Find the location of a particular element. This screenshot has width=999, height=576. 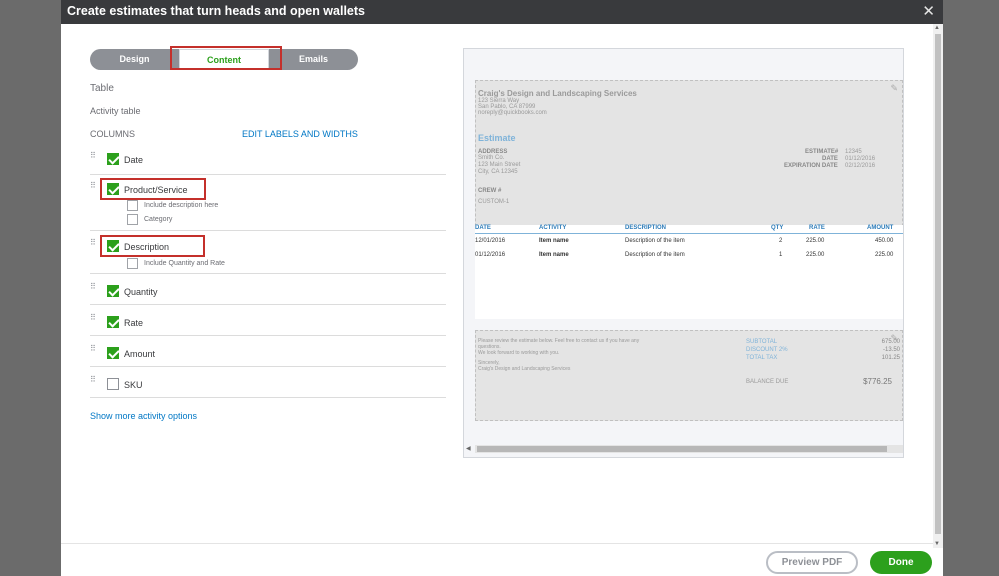

close-icon: ✕ is located at coordinates (928, 11).